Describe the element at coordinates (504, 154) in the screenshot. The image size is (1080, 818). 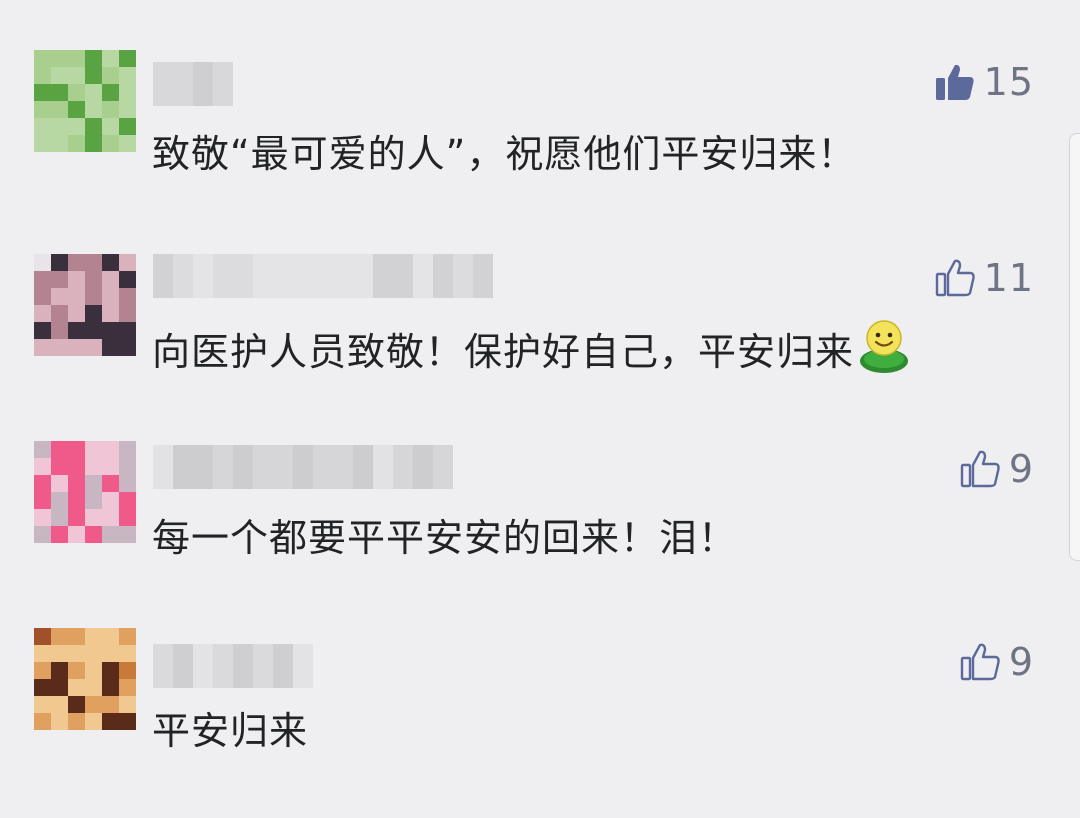
I see `comment-text: 致敬“最可爱的人”，祝愿他们平安归来！` at that location.